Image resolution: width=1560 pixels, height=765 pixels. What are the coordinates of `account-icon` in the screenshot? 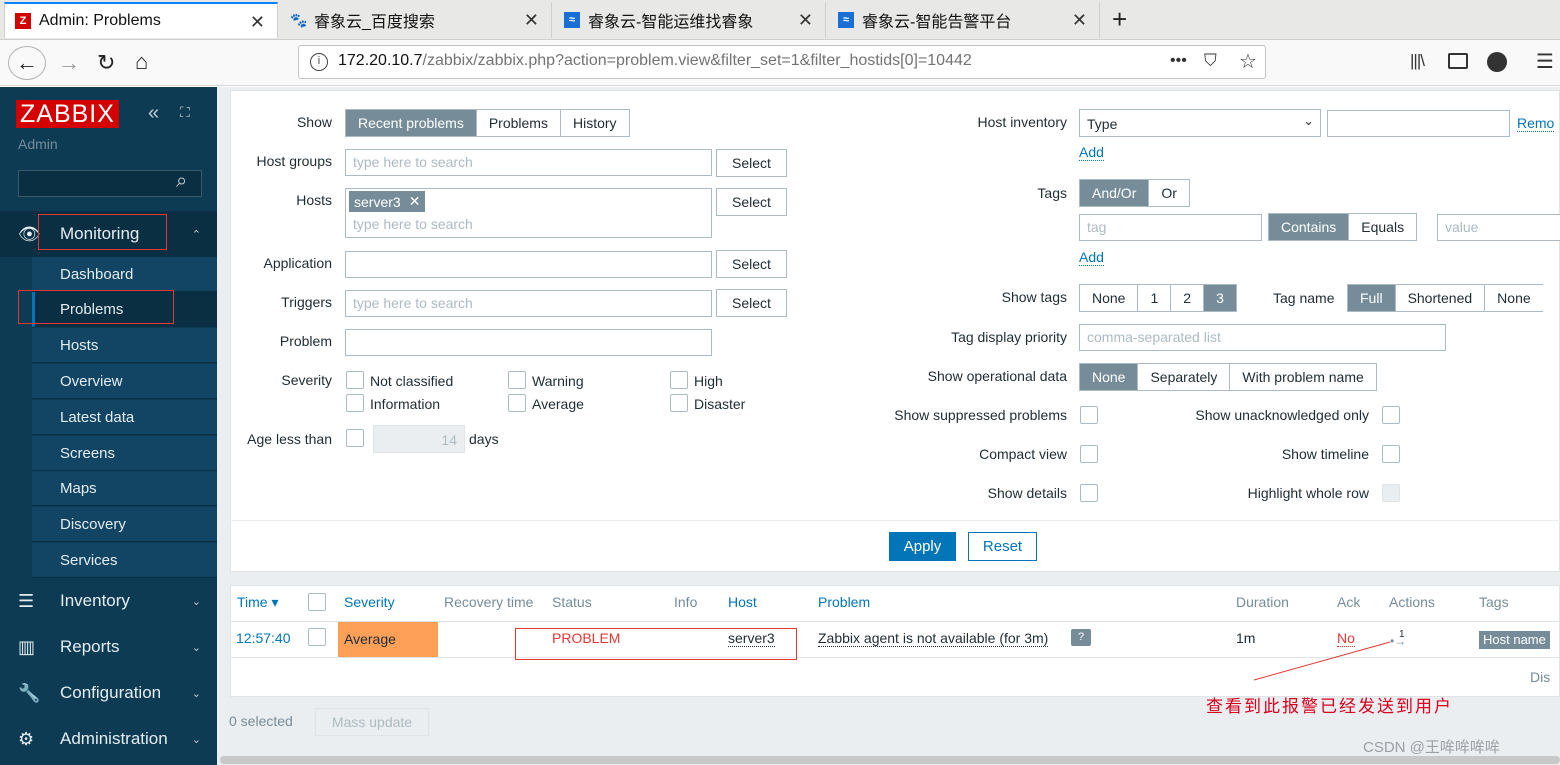 It's located at (1497, 62).